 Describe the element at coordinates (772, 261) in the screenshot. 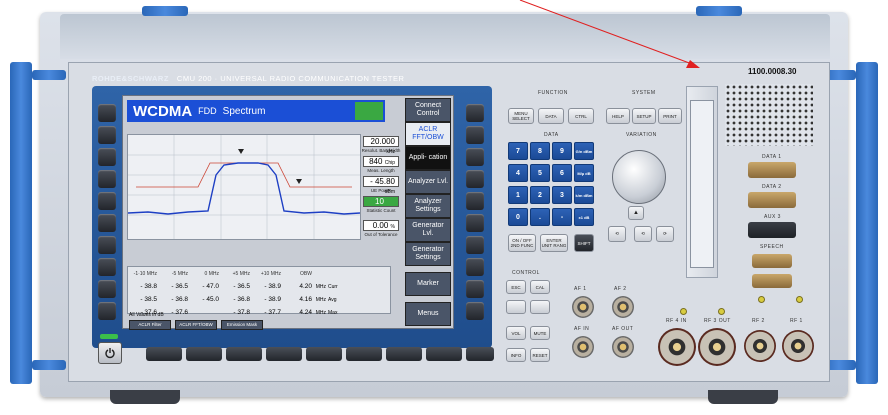

I see `speech-port` at that location.